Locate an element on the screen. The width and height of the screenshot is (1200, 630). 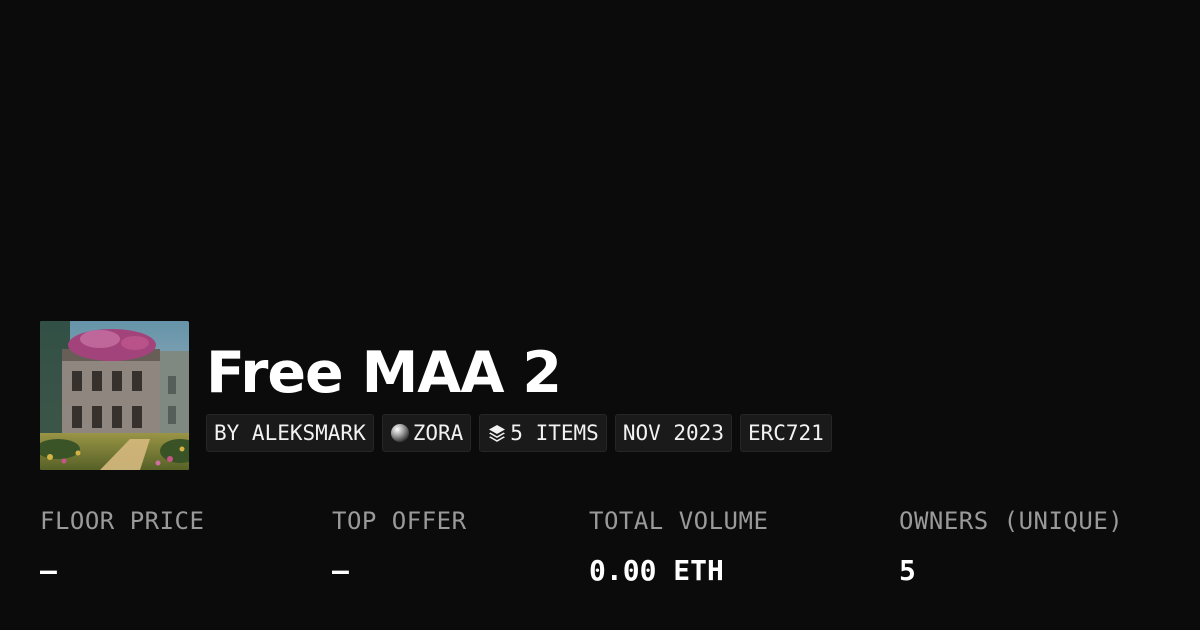
tag-item-count: 5 ITEMS is located at coordinates (543, 433).